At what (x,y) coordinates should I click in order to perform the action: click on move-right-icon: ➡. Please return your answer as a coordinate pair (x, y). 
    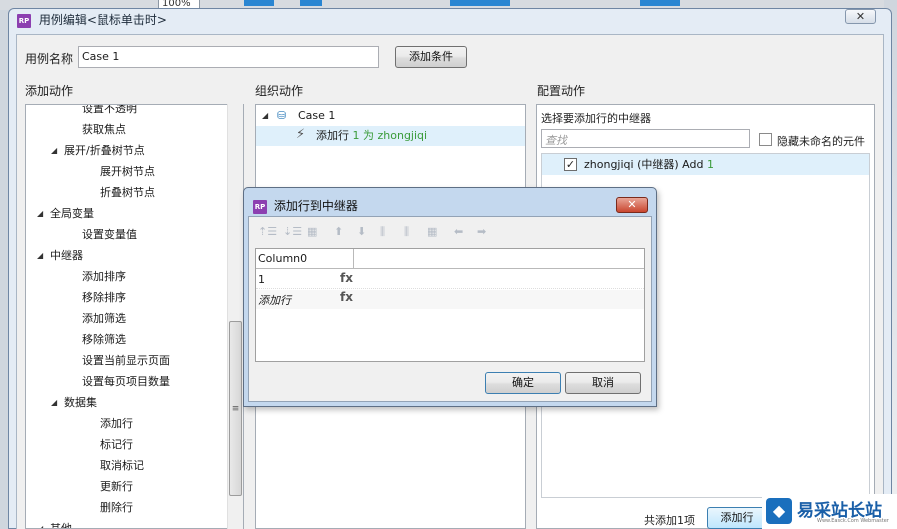
    Looking at the image, I should click on (481, 231).